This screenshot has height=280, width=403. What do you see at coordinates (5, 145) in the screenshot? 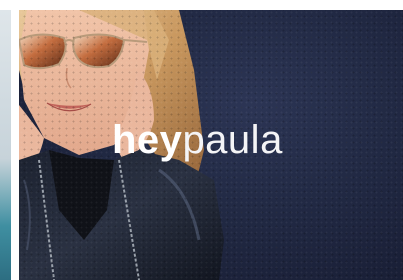
I see `adjacent-card-edge` at bounding box center [5, 145].